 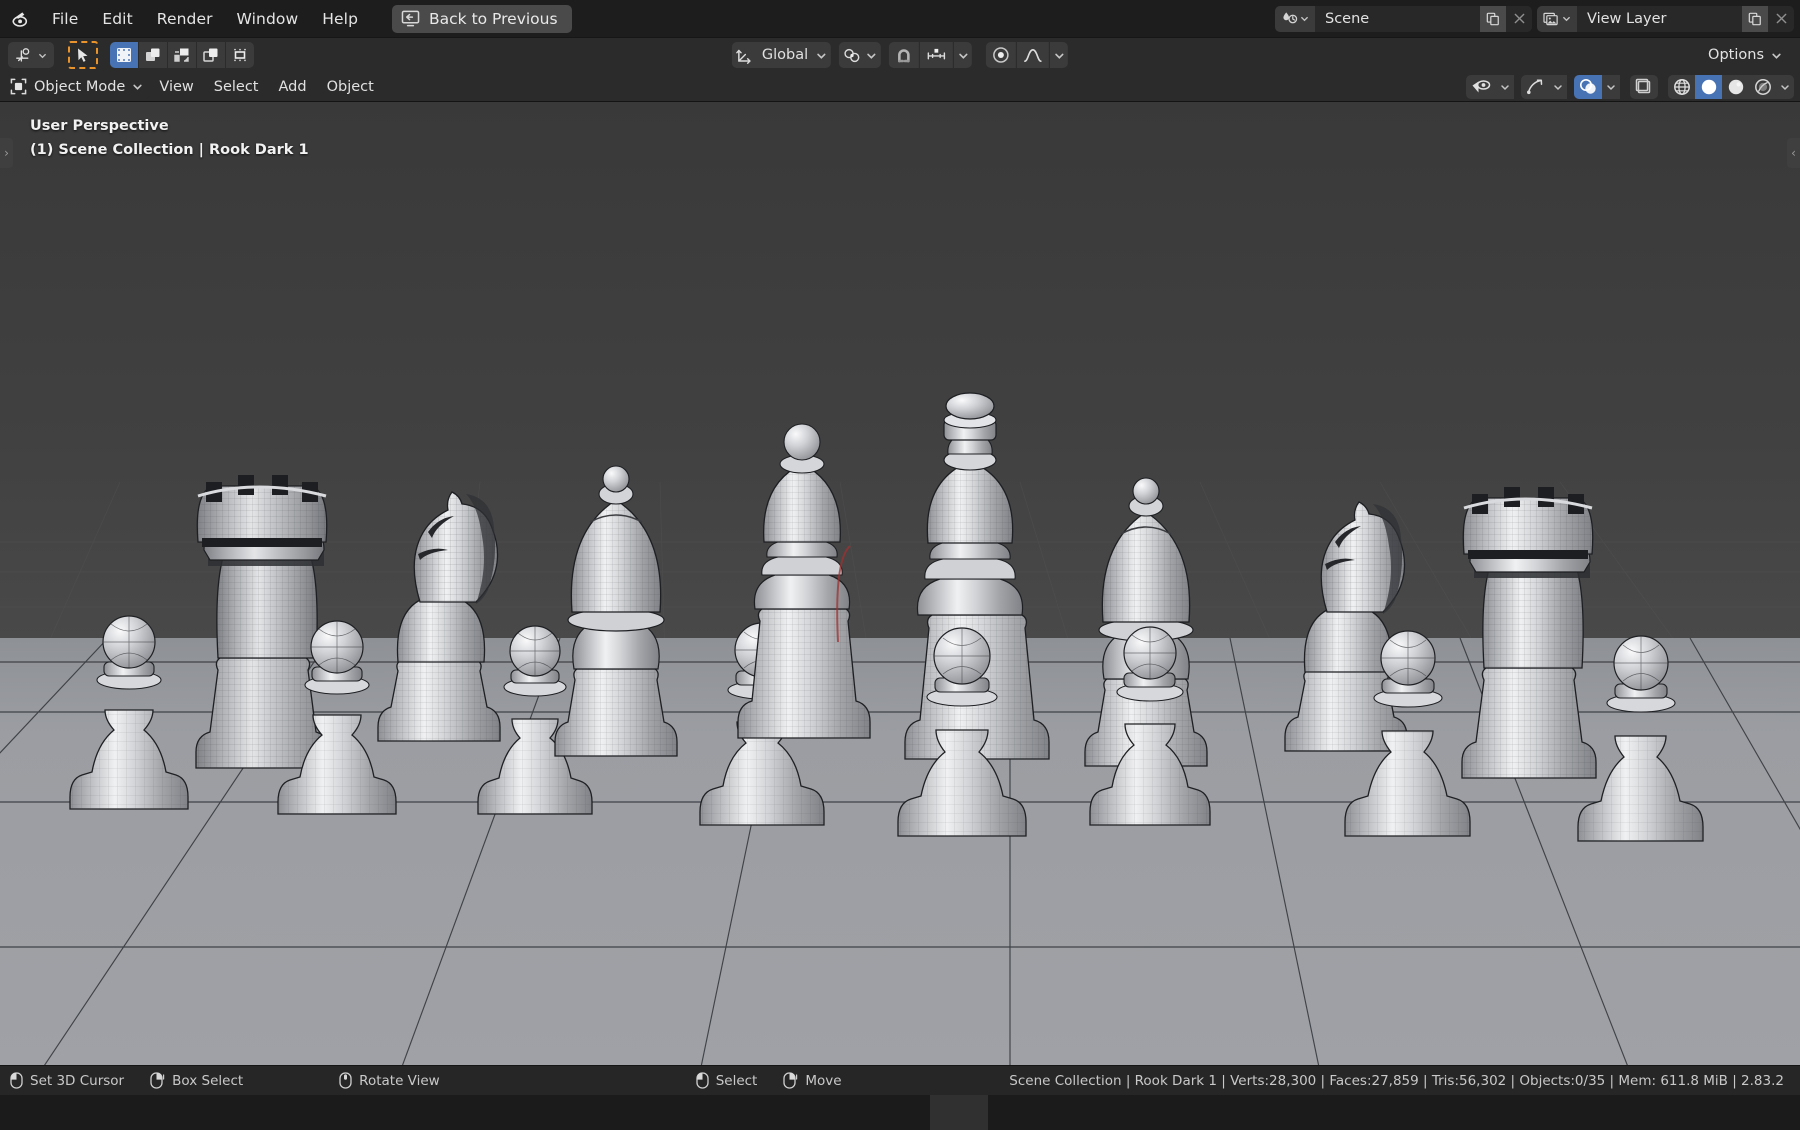 I want to click on view-layer-new-button, so click(x=1755, y=18).